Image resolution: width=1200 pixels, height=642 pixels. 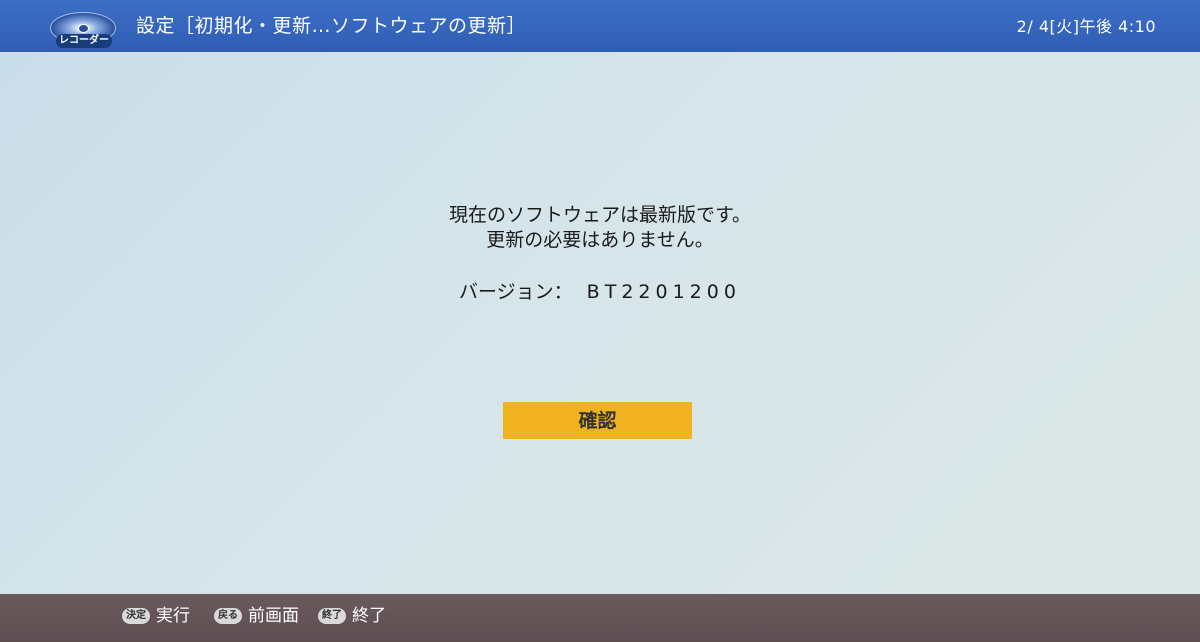 What do you see at coordinates (228, 616) in the screenshot?
I see `back-key-icon: 戻る` at bounding box center [228, 616].